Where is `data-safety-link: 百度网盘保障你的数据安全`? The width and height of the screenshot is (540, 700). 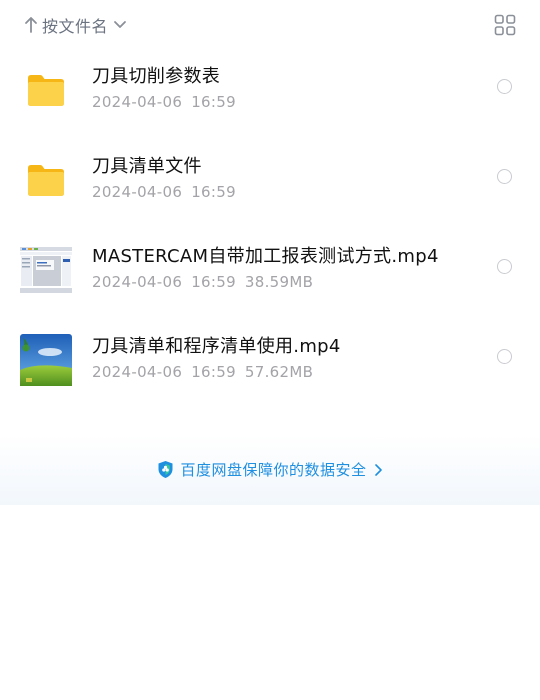
data-safety-link: 百度网盘保障你的数据安全 is located at coordinates (270, 469).